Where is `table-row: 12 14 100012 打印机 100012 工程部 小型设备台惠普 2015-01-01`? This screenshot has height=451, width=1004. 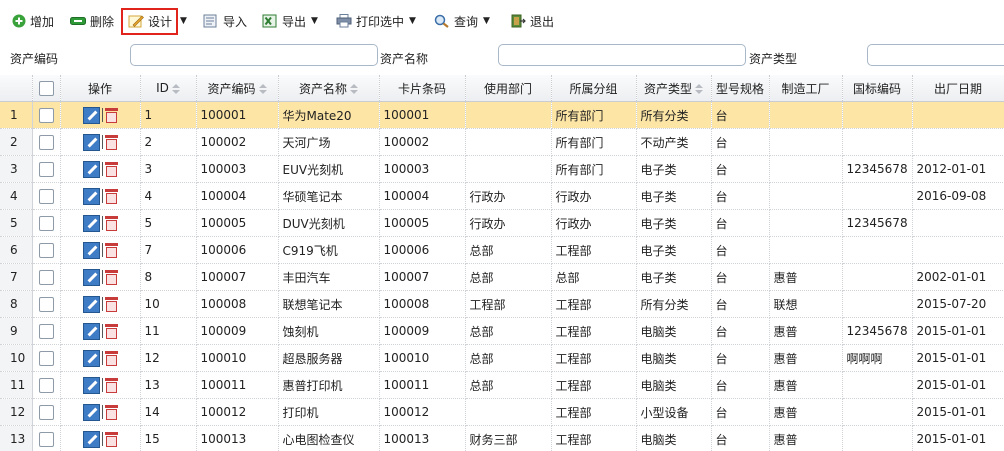
table-row: 12 14 100012 打印机 100012 工程部 小型设备台惠普 2015-01-01 is located at coordinates (502, 412).